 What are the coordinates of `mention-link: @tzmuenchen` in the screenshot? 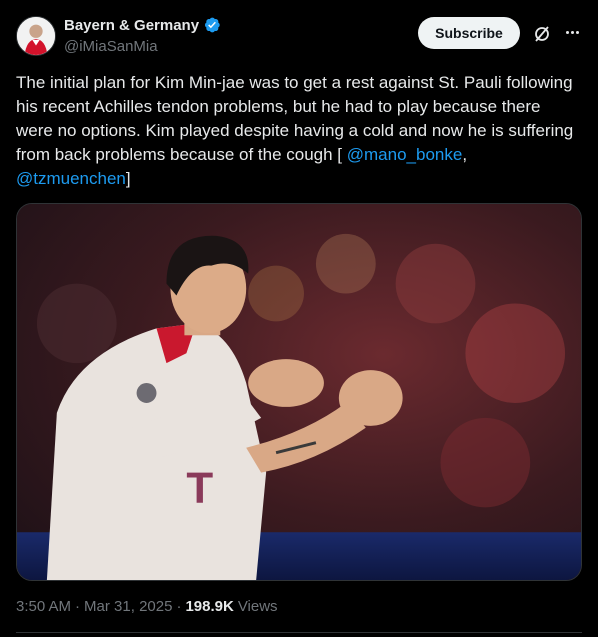 It's located at (71, 178).